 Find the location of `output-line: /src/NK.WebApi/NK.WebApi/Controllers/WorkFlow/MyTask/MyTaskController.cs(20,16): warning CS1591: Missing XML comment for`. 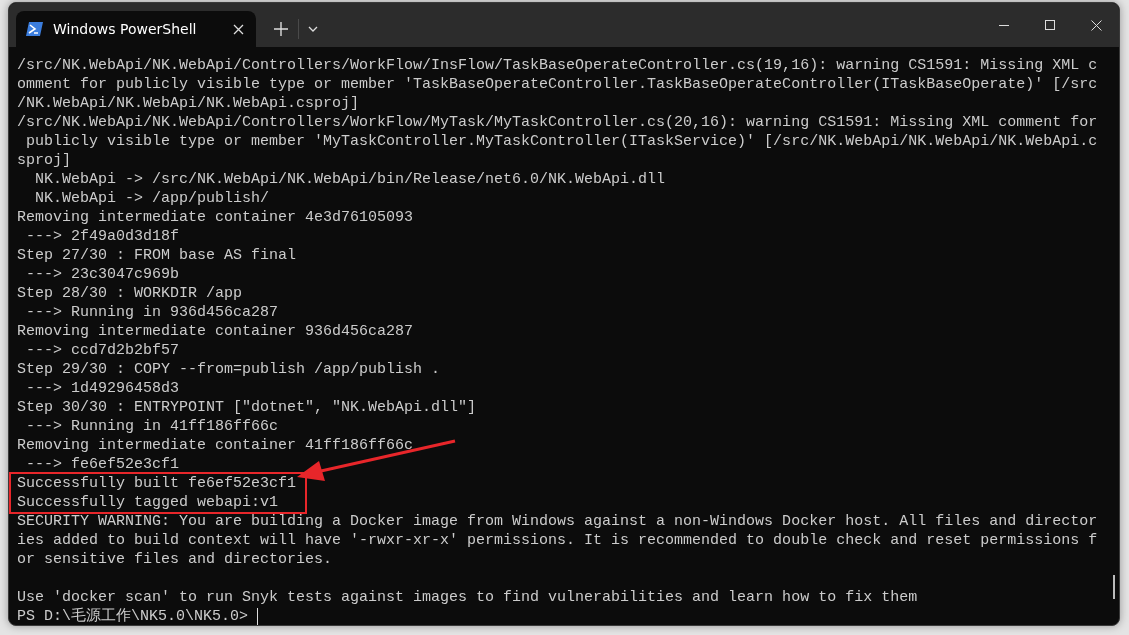

output-line: /src/NK.WebApi/NK.WebApi/Controllers/WorkFlow/MyTask/MyTaskController.cs(20,16): warning CS1591: Missing XML comment for is located at coordinates (557, 122).